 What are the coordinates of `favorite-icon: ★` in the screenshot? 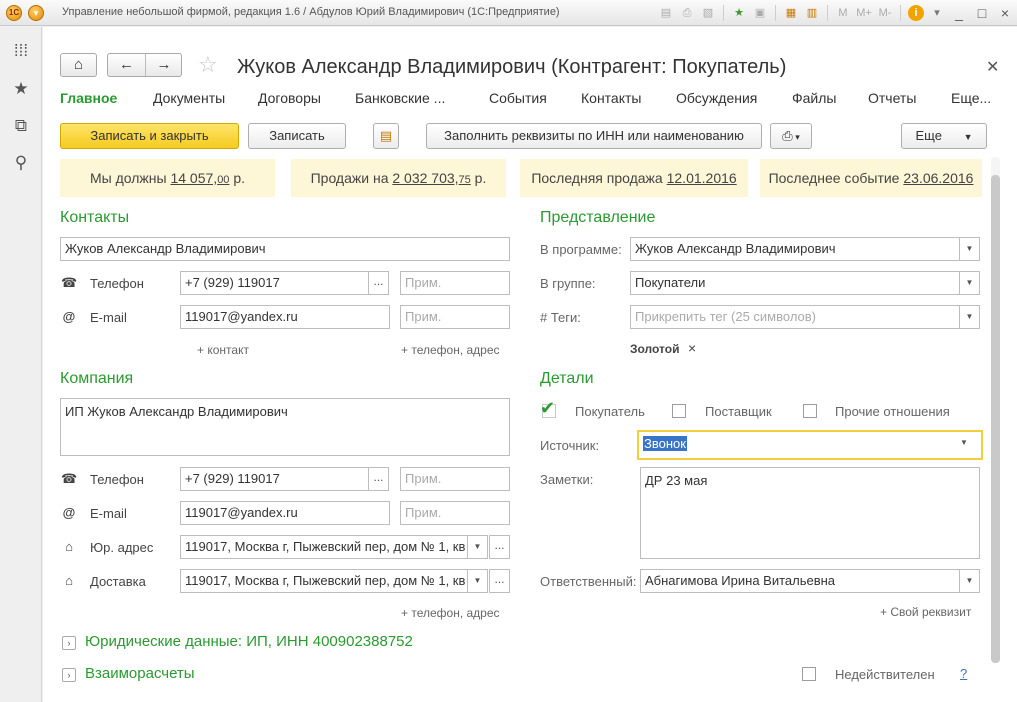 It's located at (739, 13).